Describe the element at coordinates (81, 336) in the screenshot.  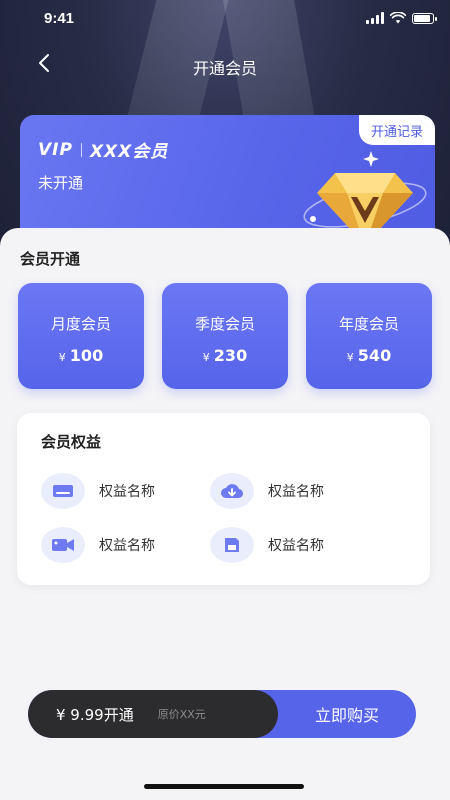
I see `plan-card-monthly: 月度会员 ¥100` at that location.